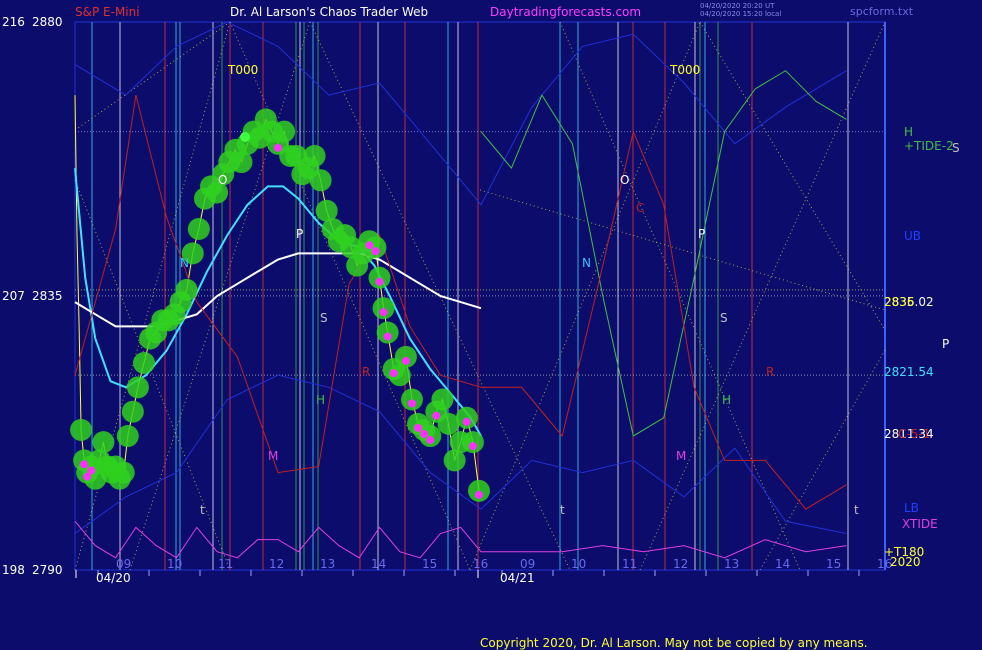  What do you see at coordinates (480, 564) in the screenshot?
I see `x-tick-hour: 16` at bounding box center [480, 564].